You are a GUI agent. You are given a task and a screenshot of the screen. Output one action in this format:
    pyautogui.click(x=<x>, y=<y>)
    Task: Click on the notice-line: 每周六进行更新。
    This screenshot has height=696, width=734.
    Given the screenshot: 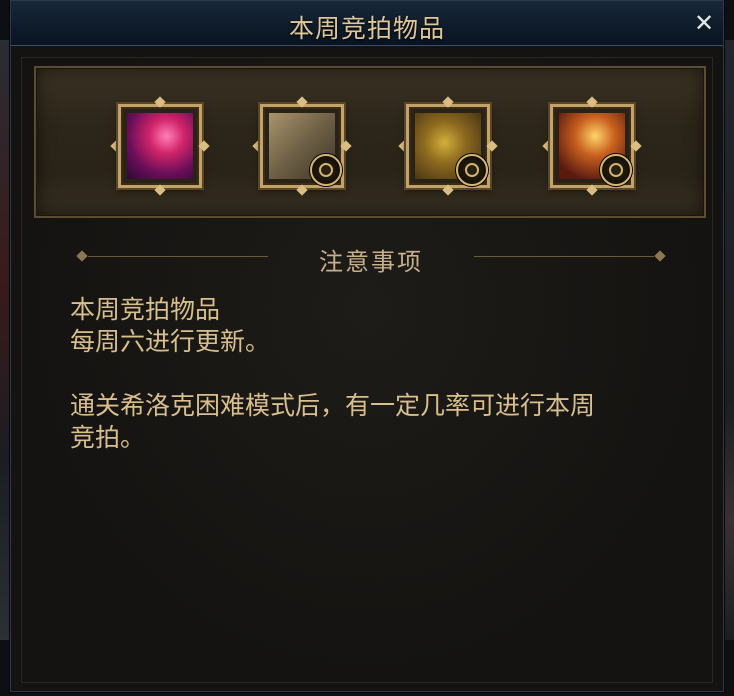 What is the action you would take?
    pyautogui.click(x=170, y=341)
    